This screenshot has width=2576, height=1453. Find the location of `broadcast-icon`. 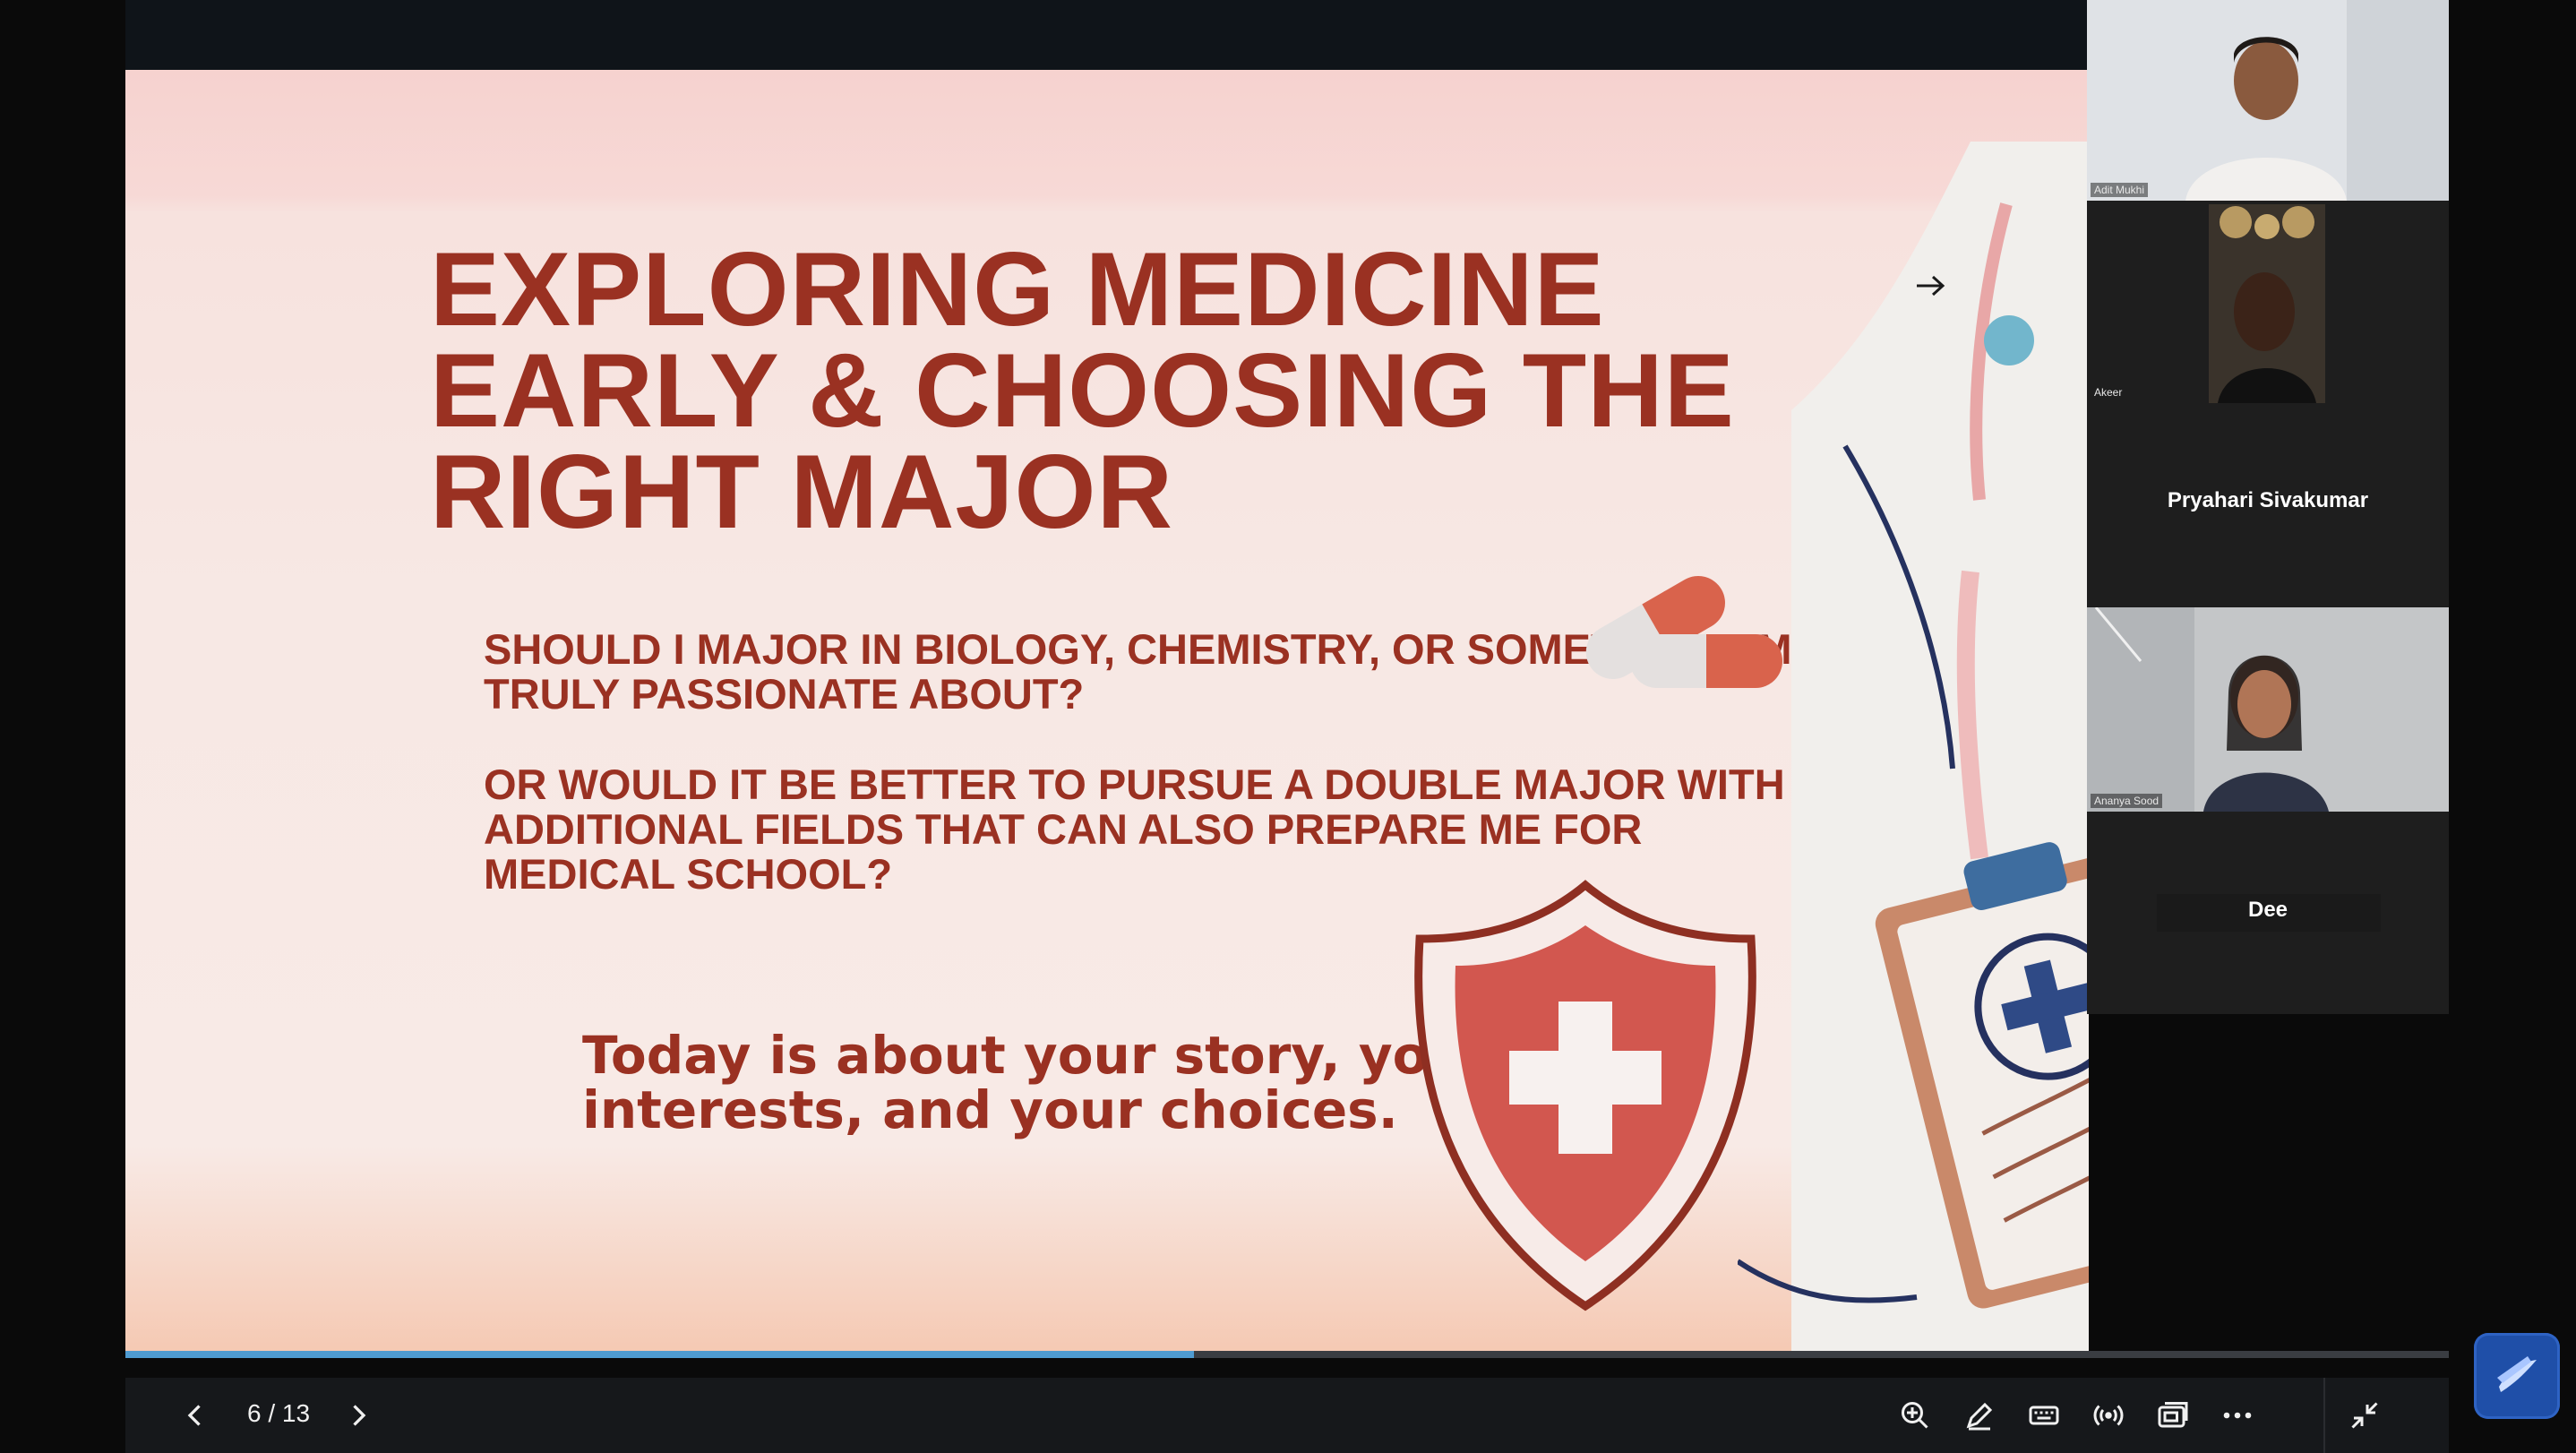

broadcast-icon is located at coordinates (2108, 1416).